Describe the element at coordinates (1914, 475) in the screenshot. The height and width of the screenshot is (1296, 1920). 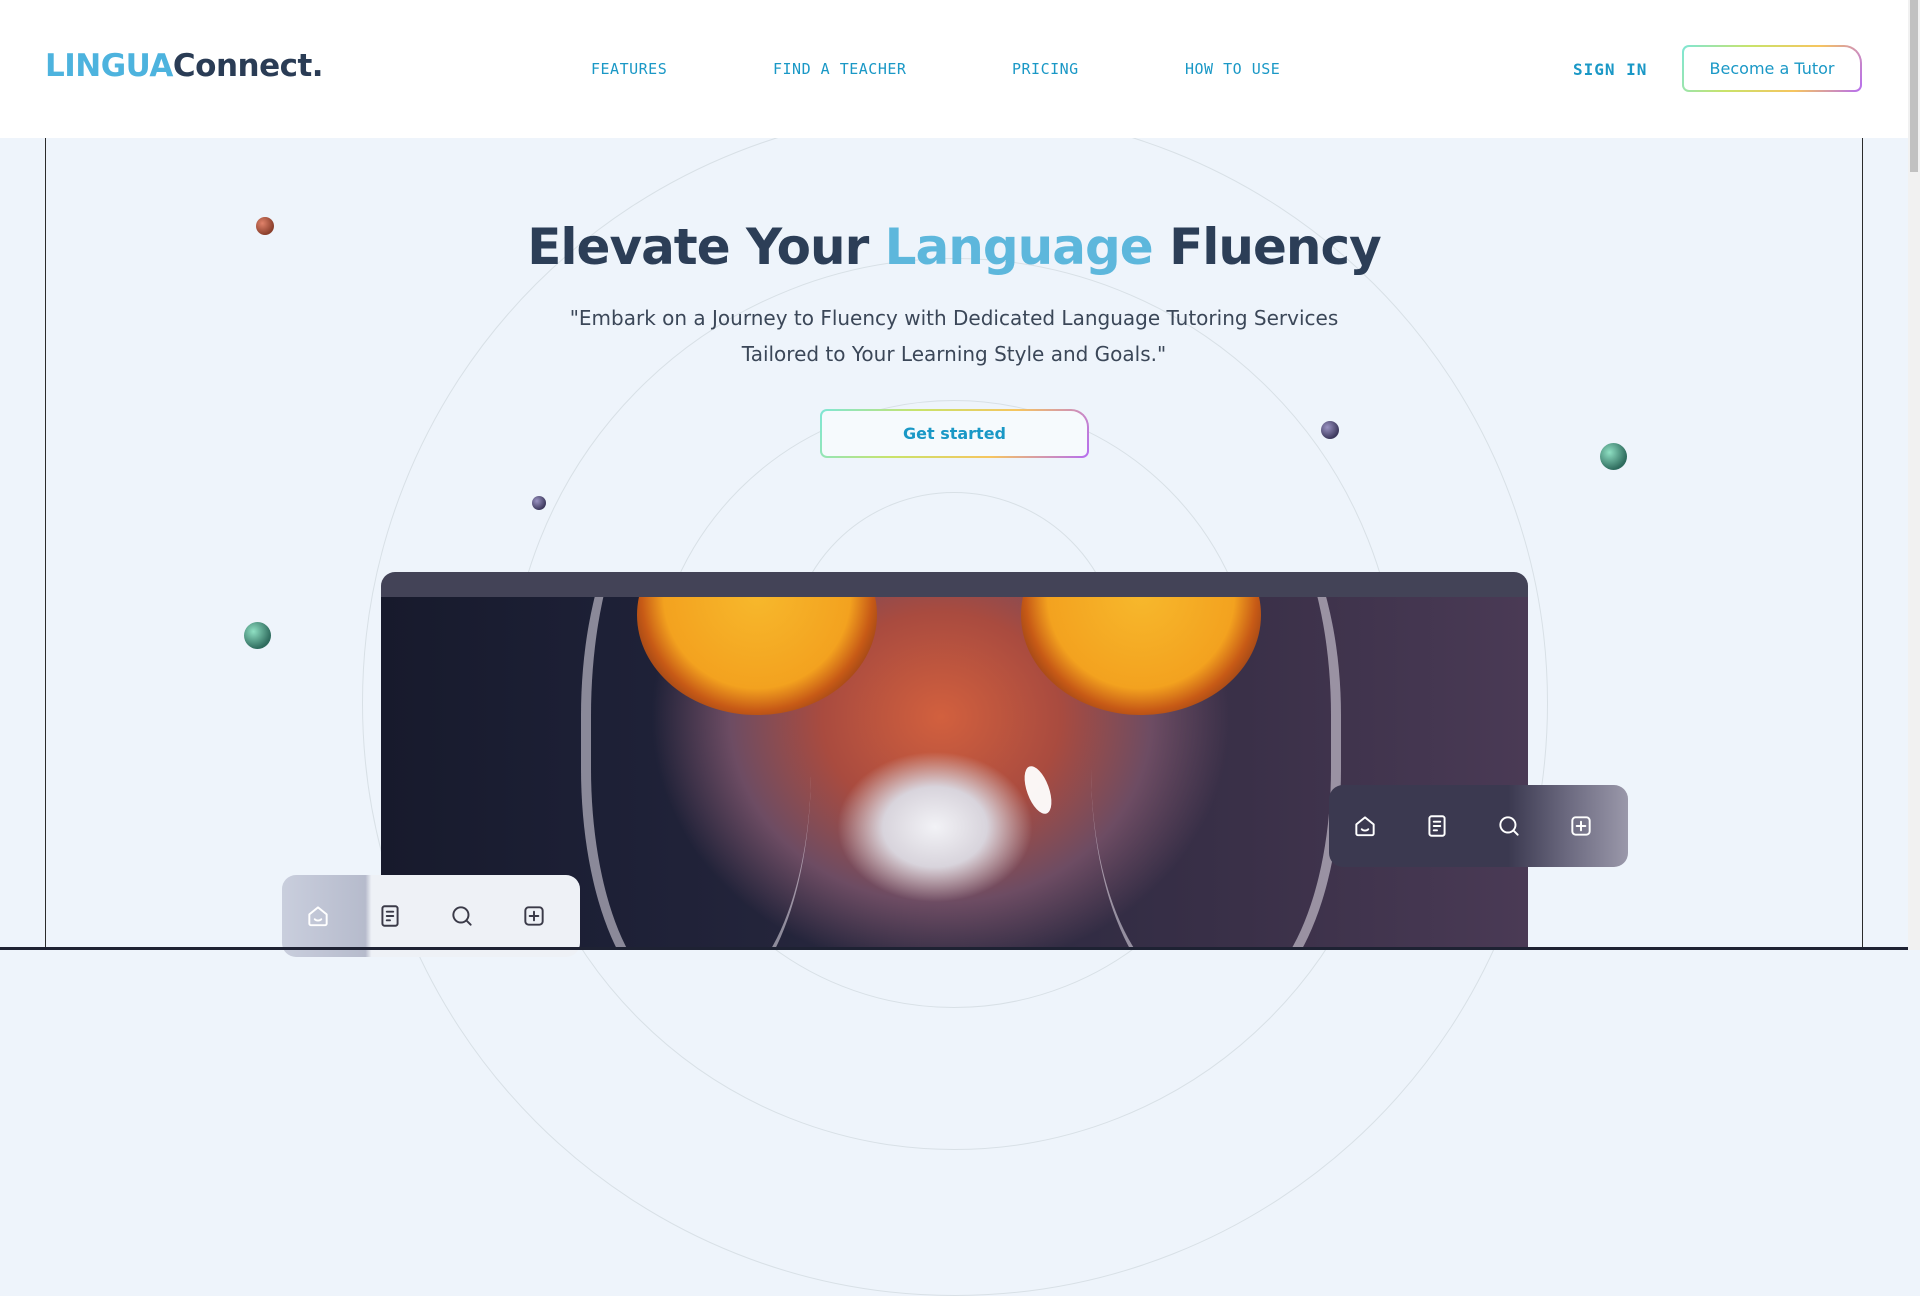
I see `scrollbar` at that location.